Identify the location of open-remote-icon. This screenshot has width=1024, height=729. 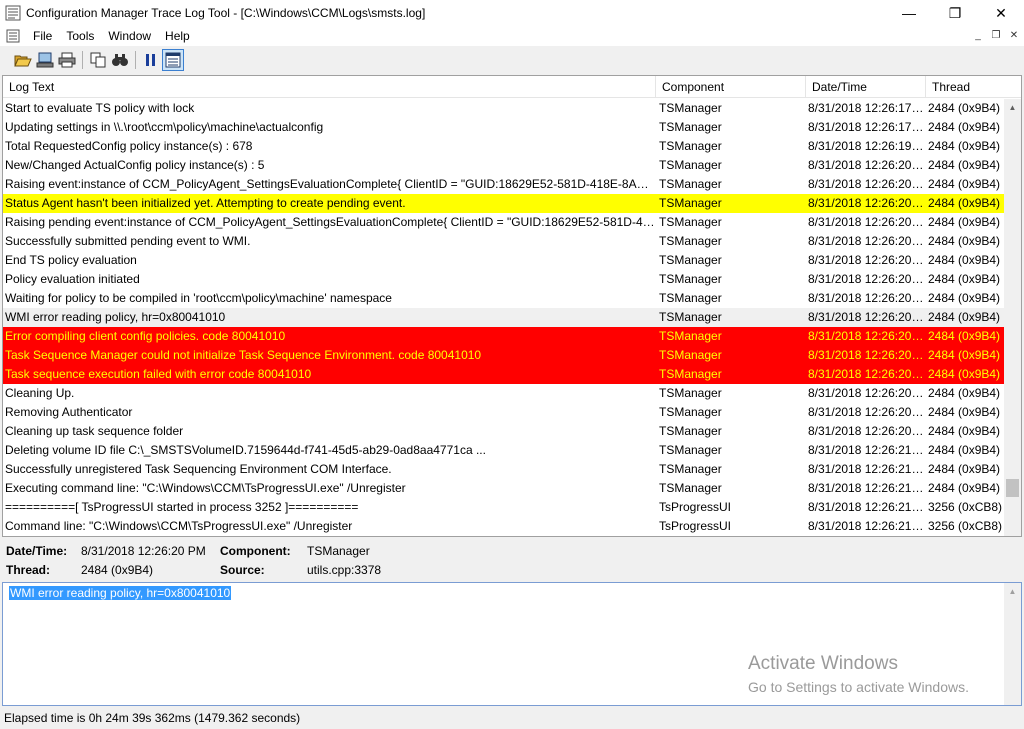
(45, 60).